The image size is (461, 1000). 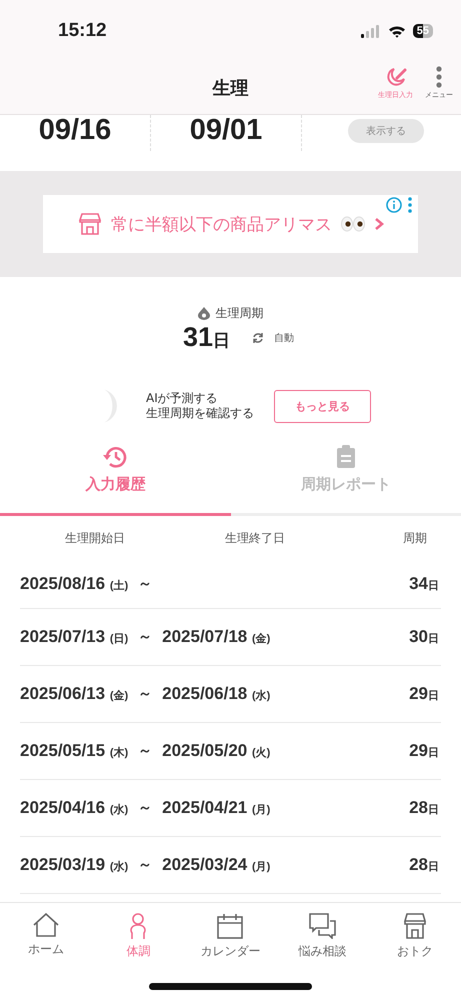 I want to click on tab: 入力履歴, so click(x=115, y=480).